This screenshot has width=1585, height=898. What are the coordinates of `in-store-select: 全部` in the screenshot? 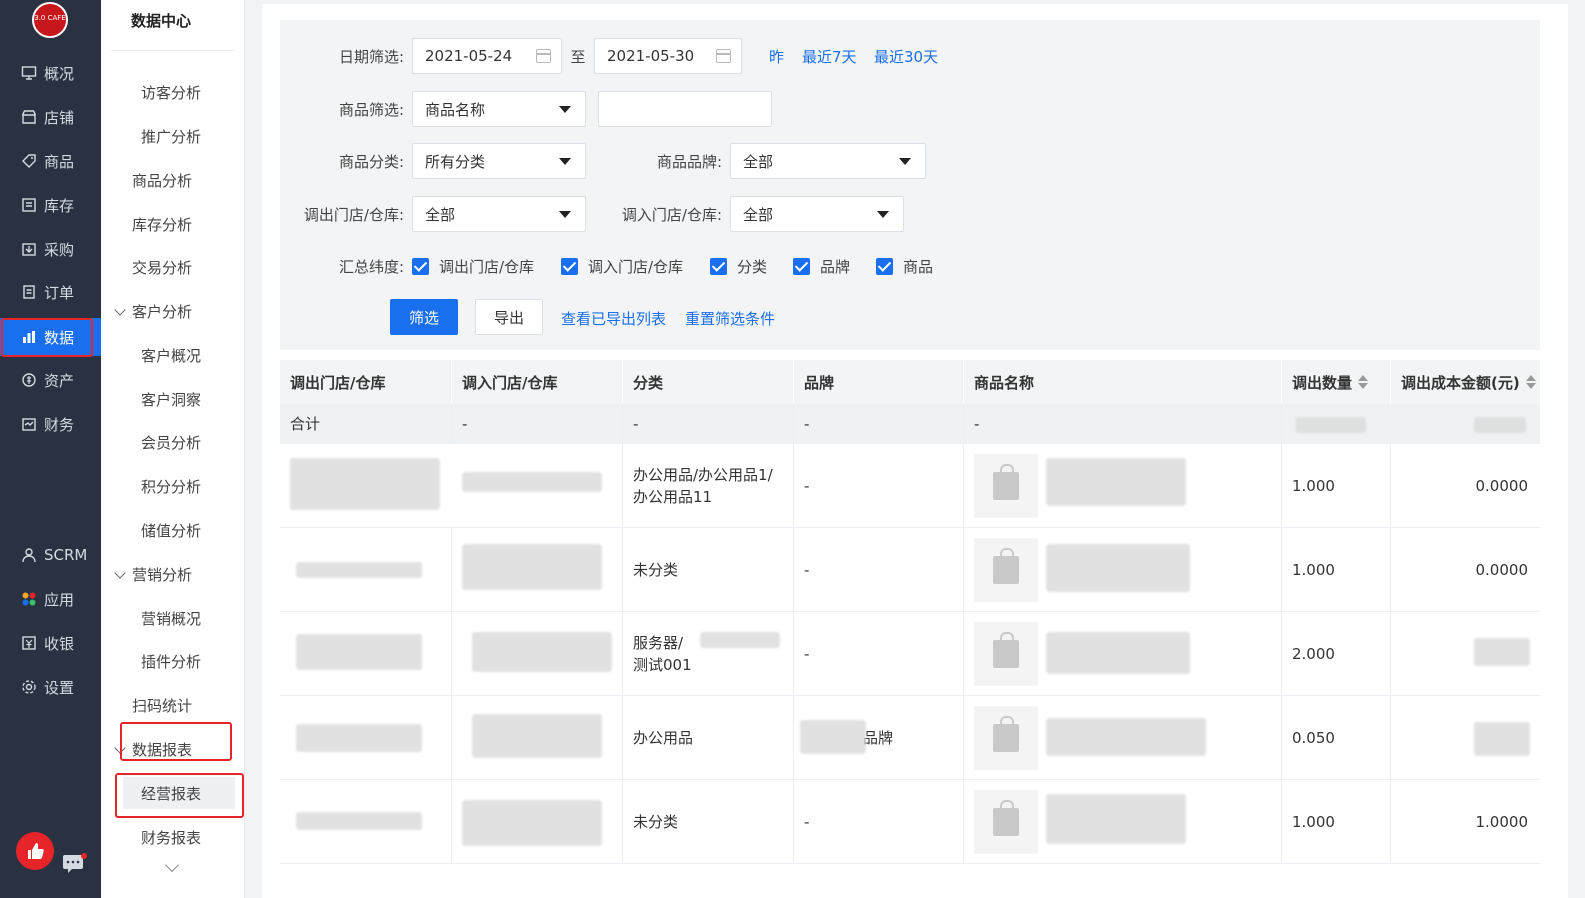 It's located at (817, 214).